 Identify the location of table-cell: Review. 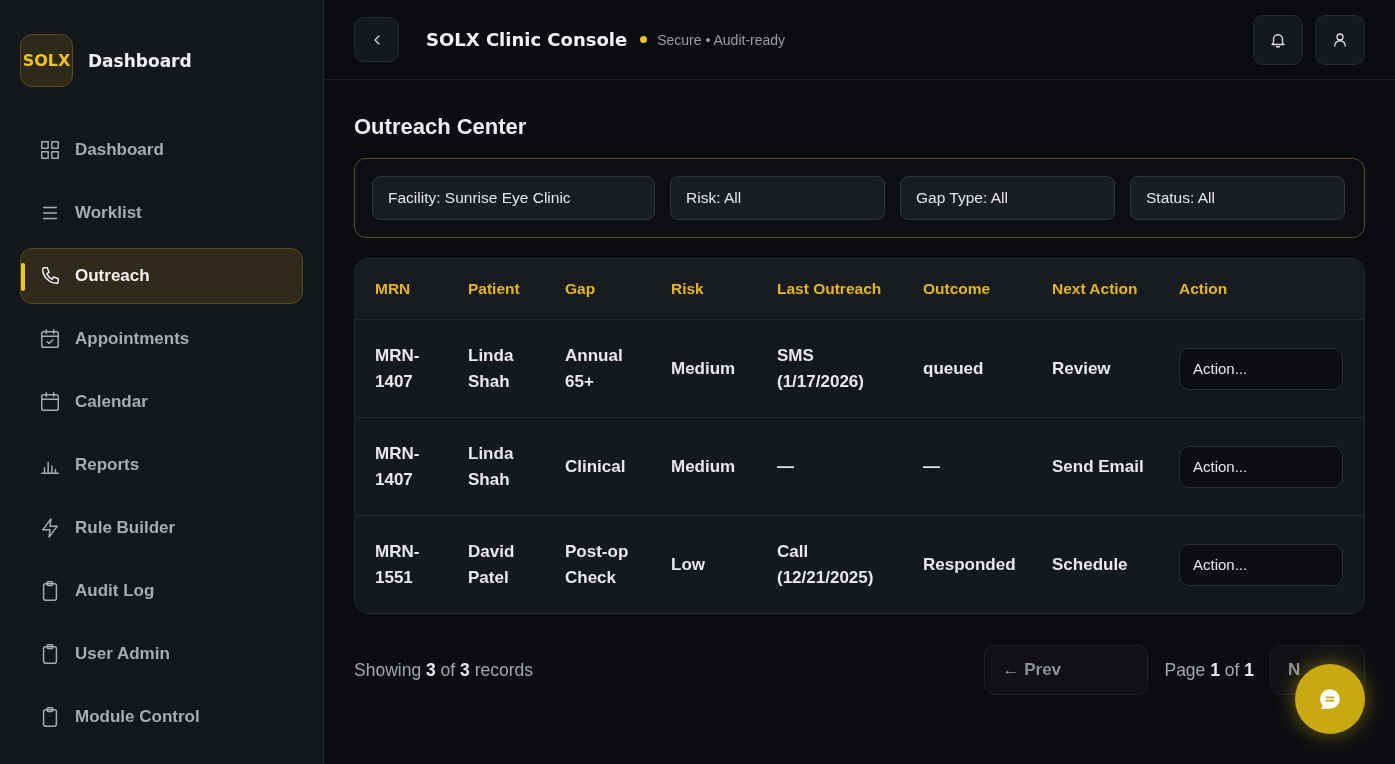
(1081, 368).